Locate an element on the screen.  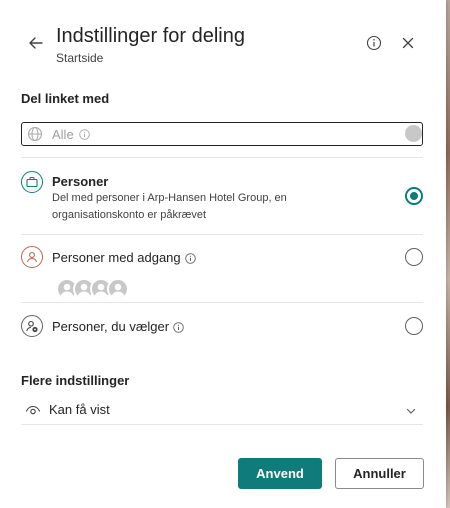
page-subtitle: Startside is located at coordinates (80, 58).